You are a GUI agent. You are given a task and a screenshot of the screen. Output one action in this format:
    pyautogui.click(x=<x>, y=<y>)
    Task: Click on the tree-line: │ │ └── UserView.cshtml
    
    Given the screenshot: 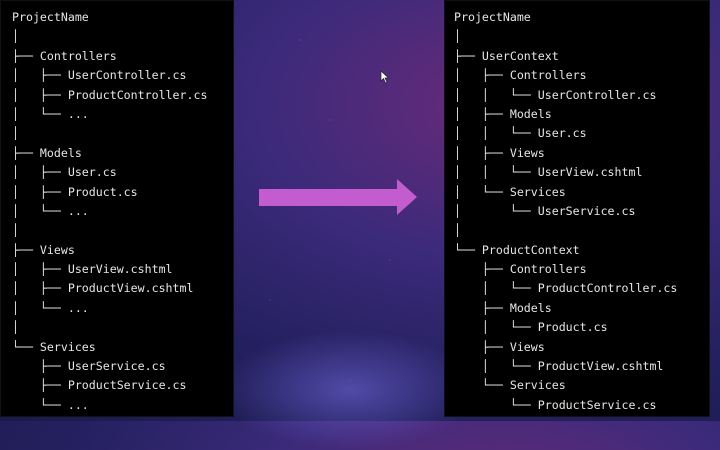 What is the action you would take?
    pyautogui.click(x=548, y=172)
    